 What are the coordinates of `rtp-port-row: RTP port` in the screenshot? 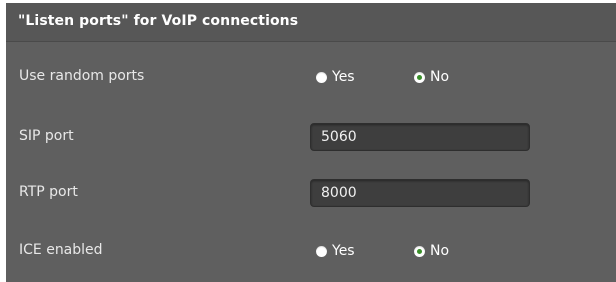 It's located at (311, 199).